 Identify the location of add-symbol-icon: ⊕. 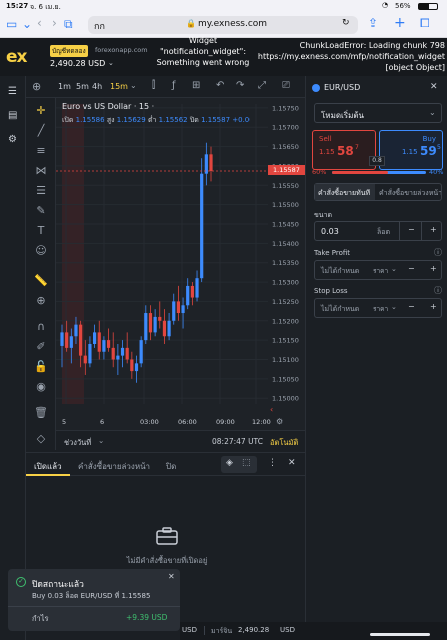
(36, 86).